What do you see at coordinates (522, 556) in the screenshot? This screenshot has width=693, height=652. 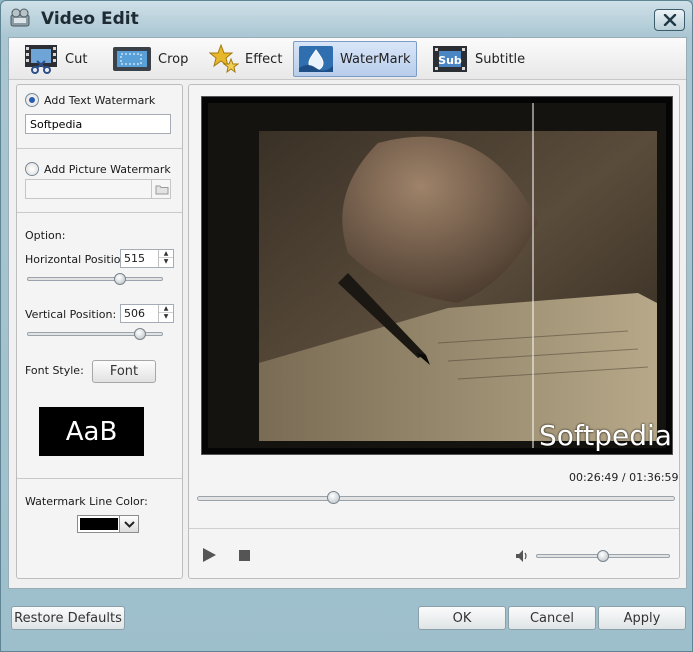 I see `volume-icon` at bounding box center [522, 556].